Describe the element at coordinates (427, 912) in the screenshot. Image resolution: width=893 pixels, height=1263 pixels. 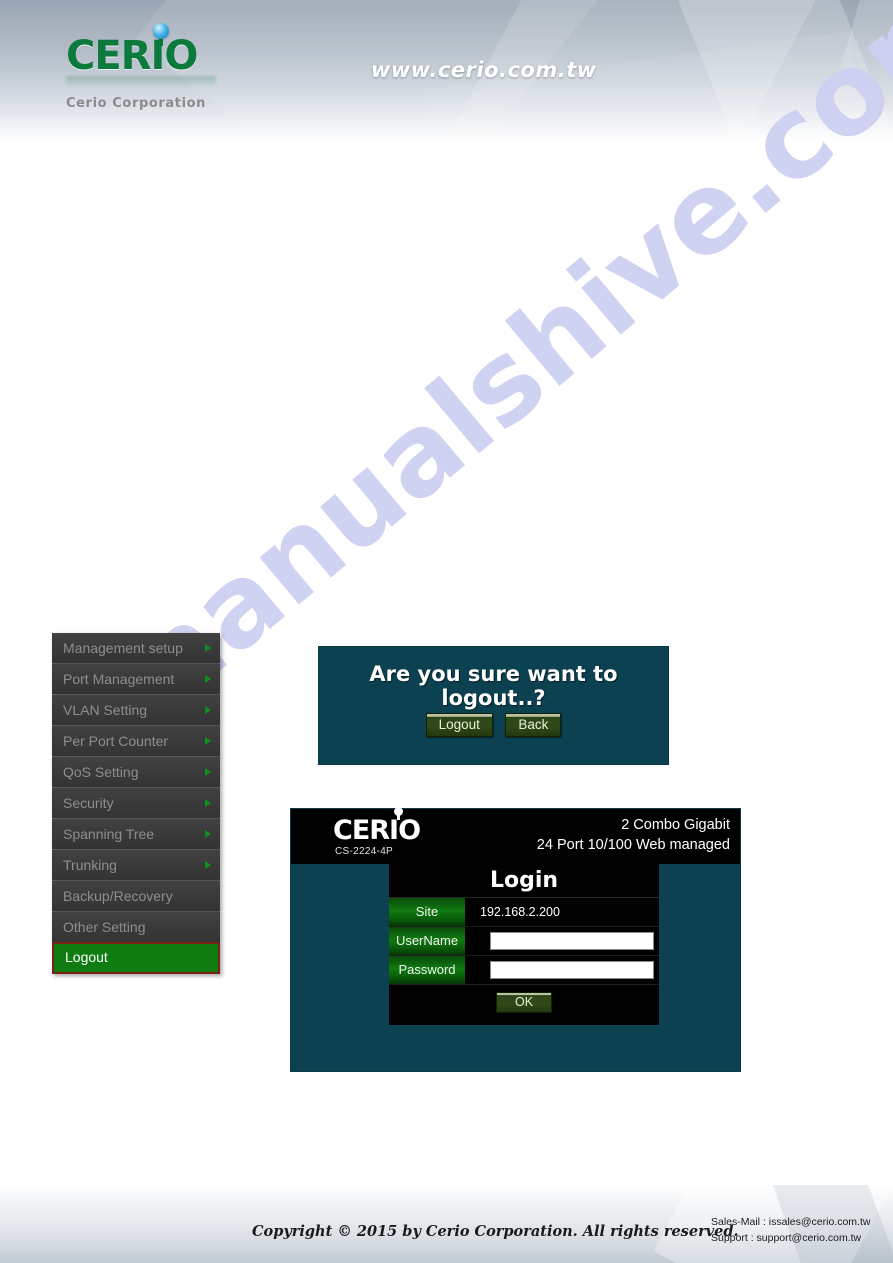
I see `site-label: Site` at that location.